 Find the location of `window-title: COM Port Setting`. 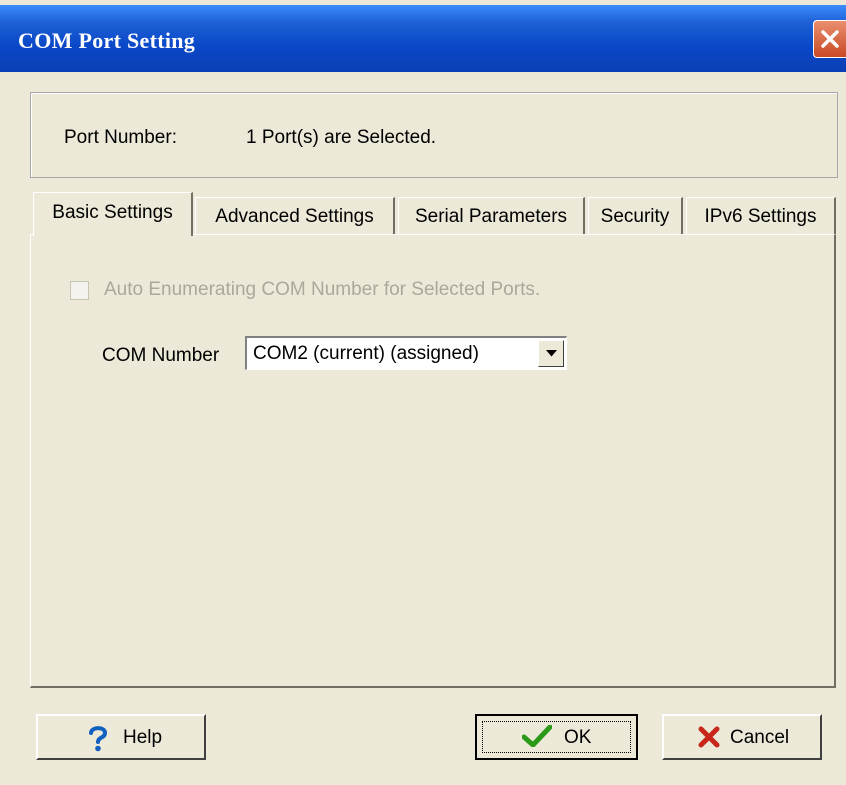

window-title: COM Port Setting is located at coordinates (107, 40).